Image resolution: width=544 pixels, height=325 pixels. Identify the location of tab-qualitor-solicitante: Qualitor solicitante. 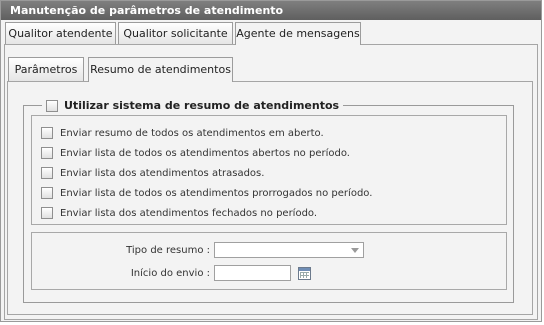
(175, 33).